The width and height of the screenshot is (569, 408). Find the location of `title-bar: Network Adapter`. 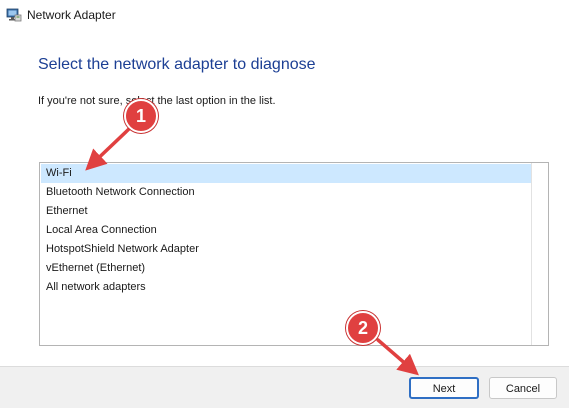

title-bar: Network Adapter is located at coordinates (284, 15).